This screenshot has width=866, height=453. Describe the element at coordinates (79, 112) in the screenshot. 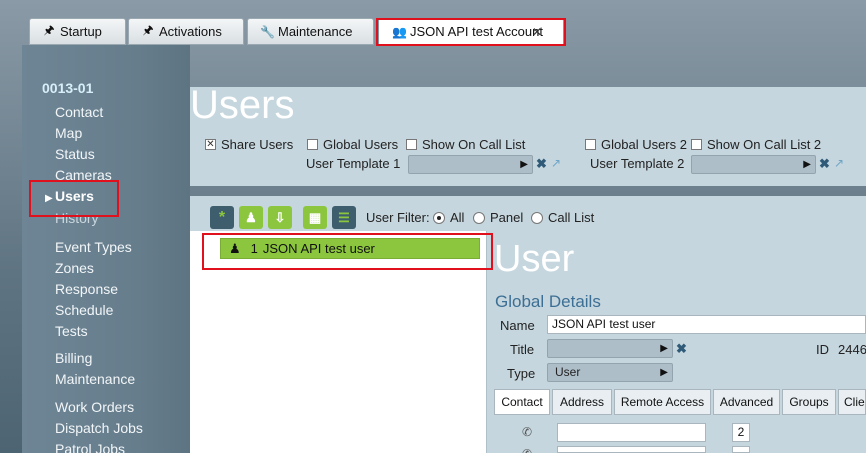

I see `sidebar-item-contact: Contact` at that location.